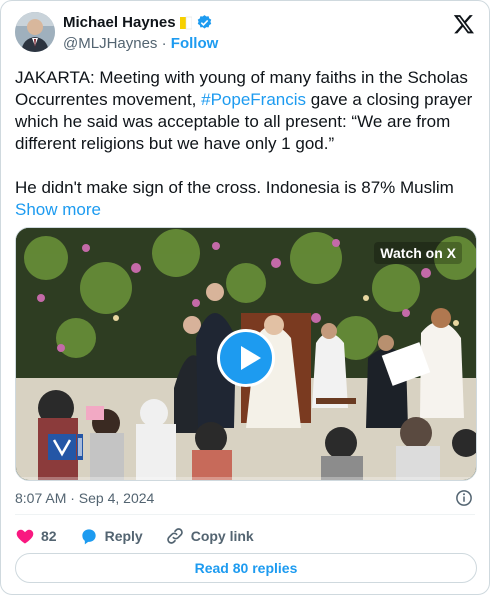  Describe the element at coordinates (253, 99) in the screenshot. I see `hashtag-link: #PopeFrancis` at that location.